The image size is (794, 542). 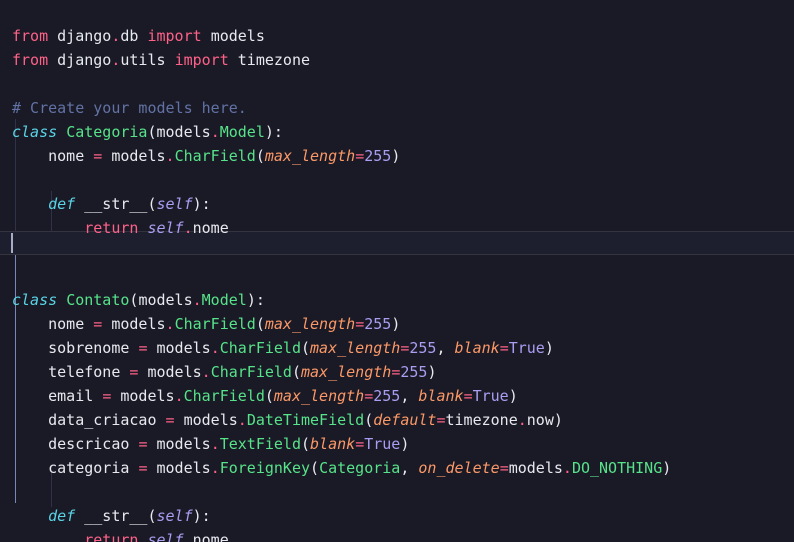 What do you see at coordinates (360, 468) in the screenshot?
I see `token-class-reference: Categoria` at bounding box center [360, 468].